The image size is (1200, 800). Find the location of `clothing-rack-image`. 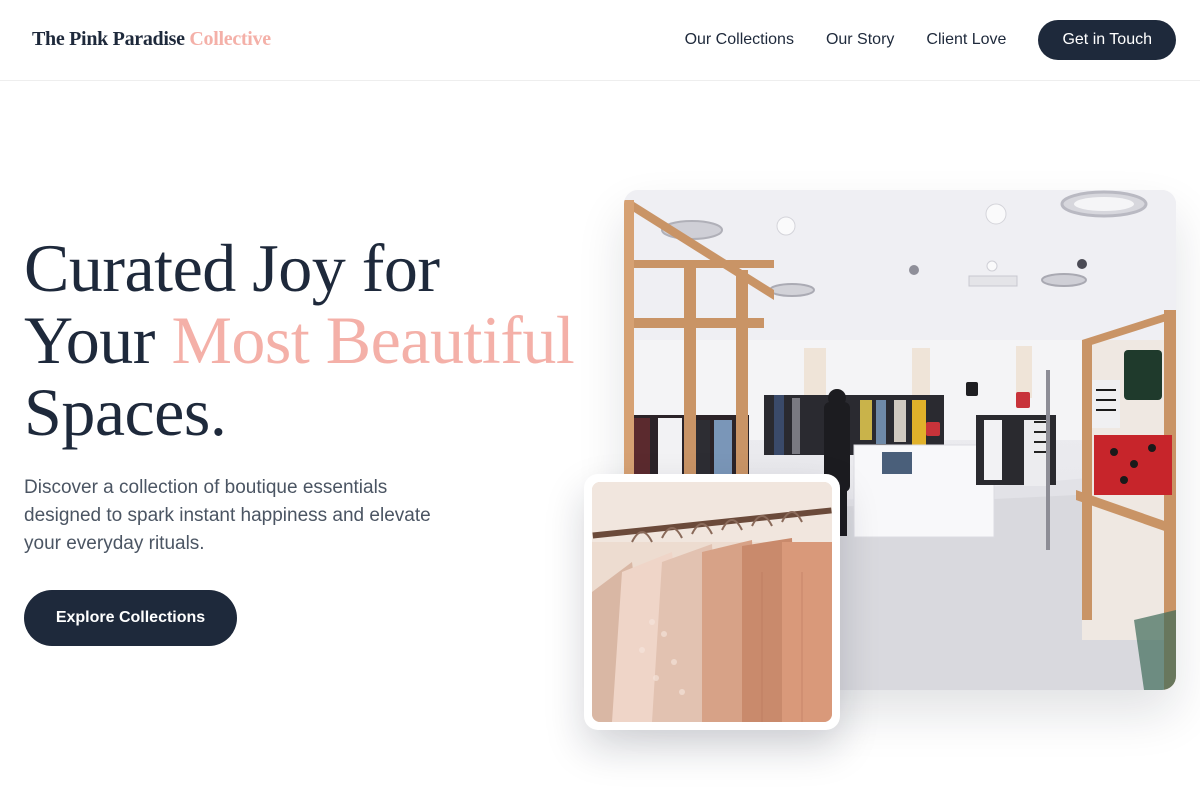

clothing-rack-image is located at coordinates (712, 602).